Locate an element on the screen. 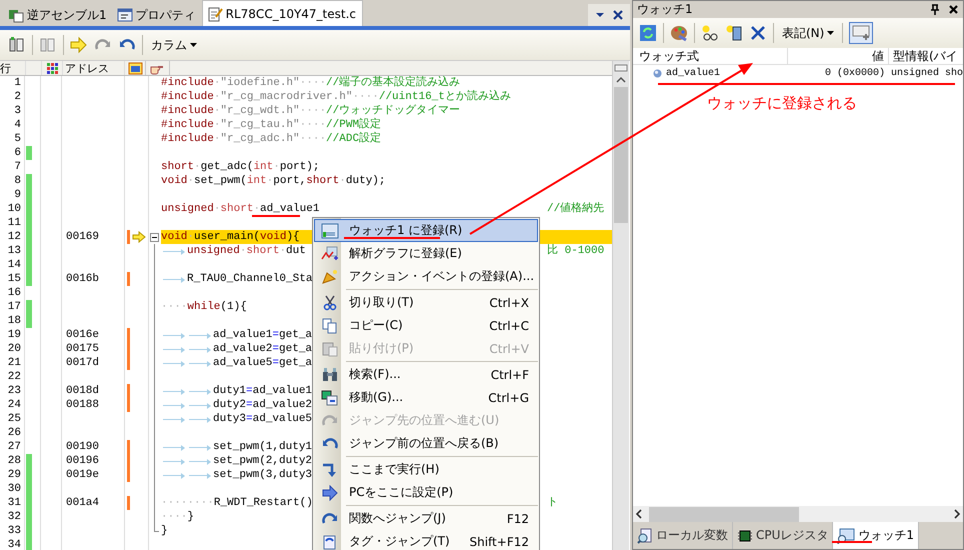  menu-item: ここまで実行(H) is located at coordinates (426, 469).